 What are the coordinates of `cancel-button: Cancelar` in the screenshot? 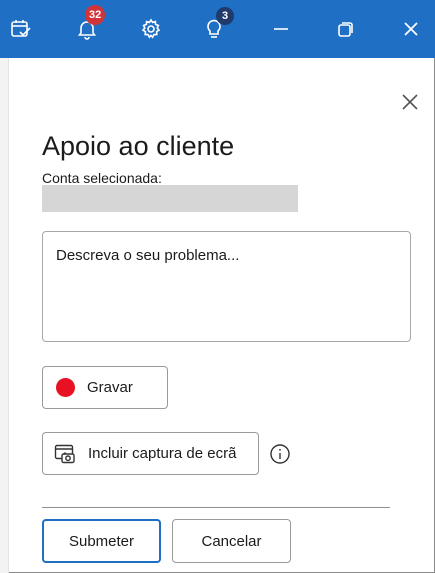 It's located at (231, 541).